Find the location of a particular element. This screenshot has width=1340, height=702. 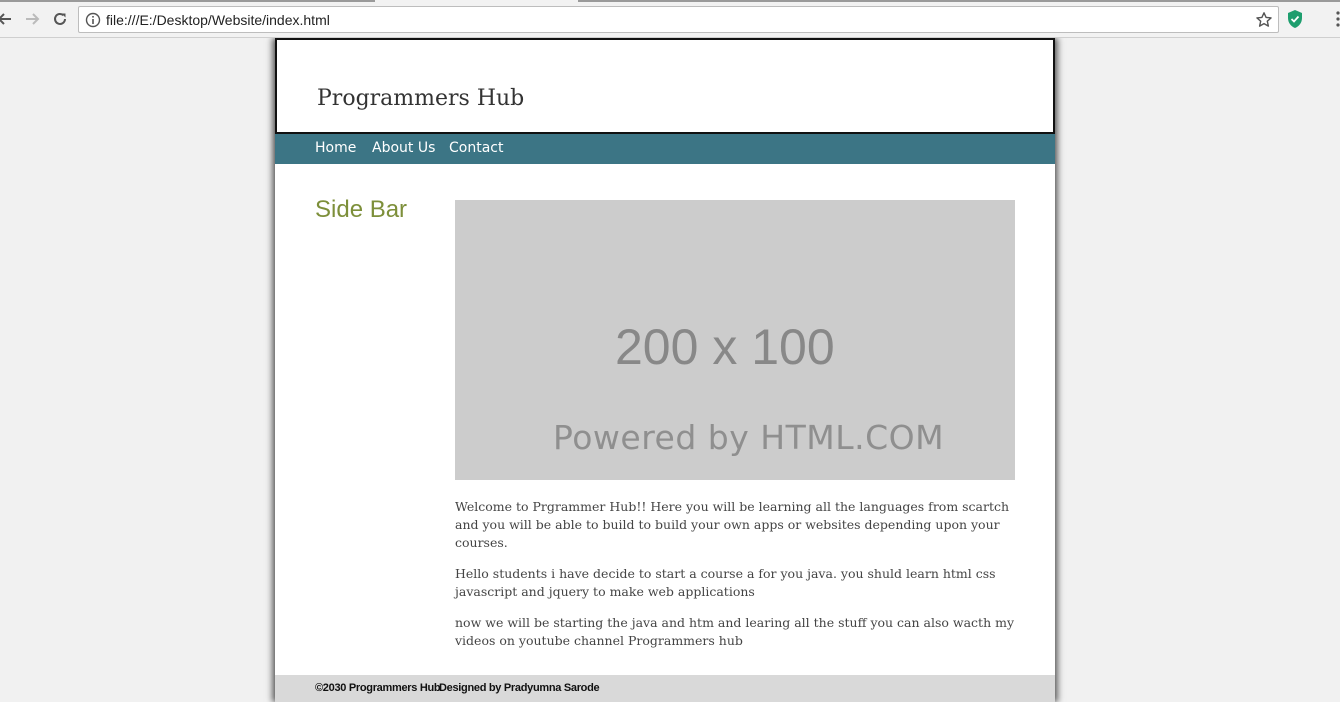

forward-arrow-icon is located at coordinates (33, 19).